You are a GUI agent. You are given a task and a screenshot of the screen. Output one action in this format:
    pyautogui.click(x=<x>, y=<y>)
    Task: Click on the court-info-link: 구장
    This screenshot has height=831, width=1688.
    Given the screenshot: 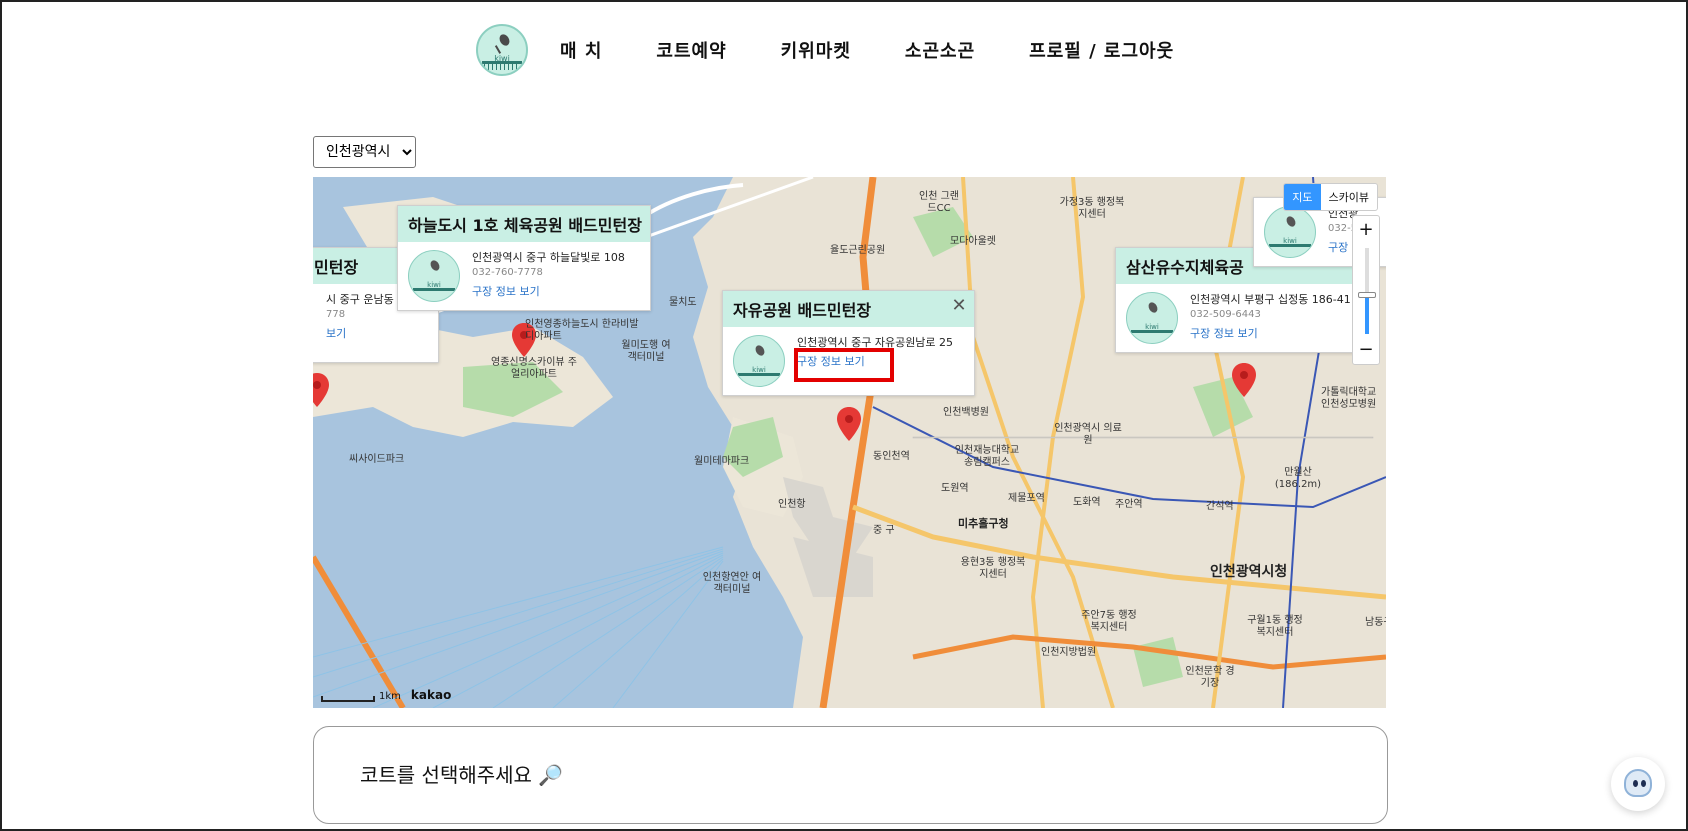 What is the action you would take?
    pyautogui.click(x=1338, y=247)
    